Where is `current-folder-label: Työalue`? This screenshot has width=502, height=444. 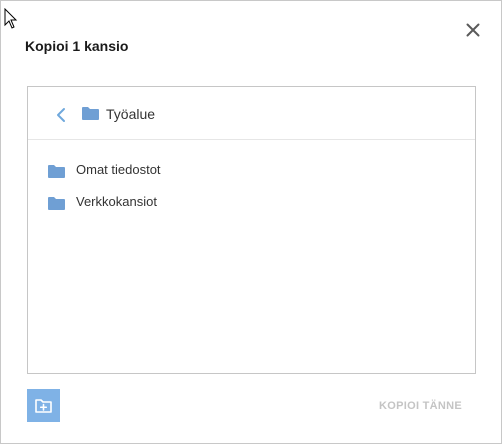
current-folder-label: Työalue is located at coordinates (131, 114).